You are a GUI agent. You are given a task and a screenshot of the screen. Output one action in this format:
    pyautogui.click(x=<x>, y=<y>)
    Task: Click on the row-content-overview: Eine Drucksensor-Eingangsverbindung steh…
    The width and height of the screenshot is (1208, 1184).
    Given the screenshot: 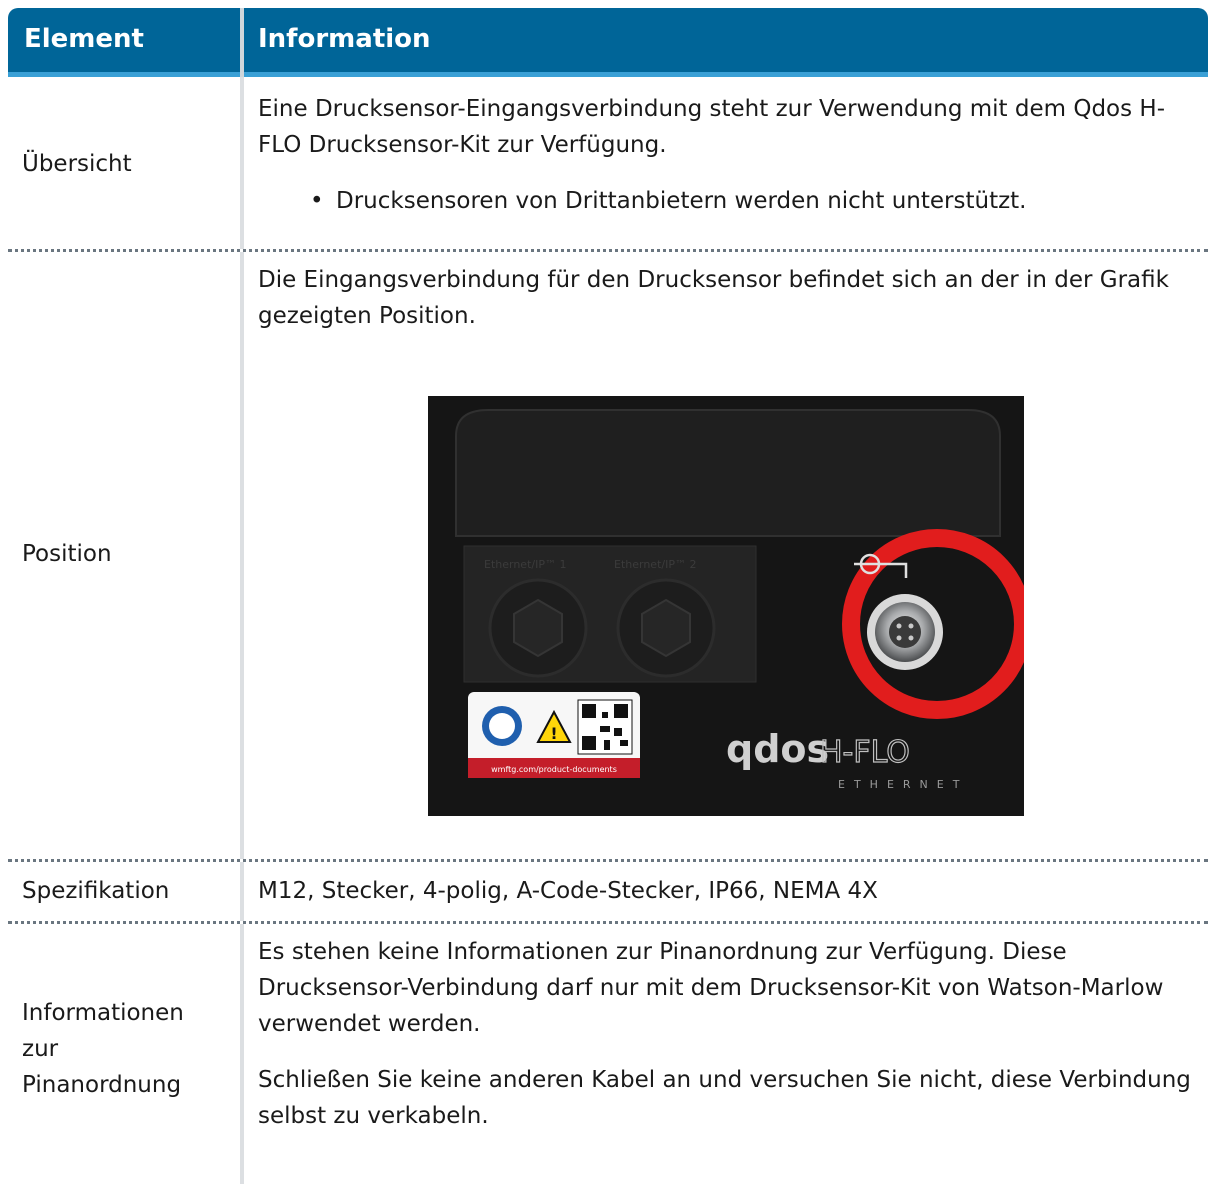 What is the action you would take?
    pyautogui.click(x=728, y=155)
    